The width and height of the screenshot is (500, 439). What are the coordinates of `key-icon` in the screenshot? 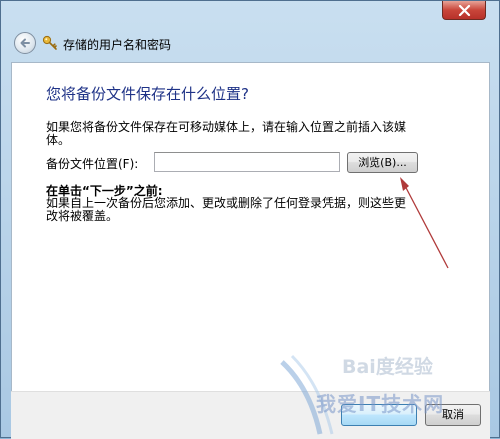 It's located at (49, 42).